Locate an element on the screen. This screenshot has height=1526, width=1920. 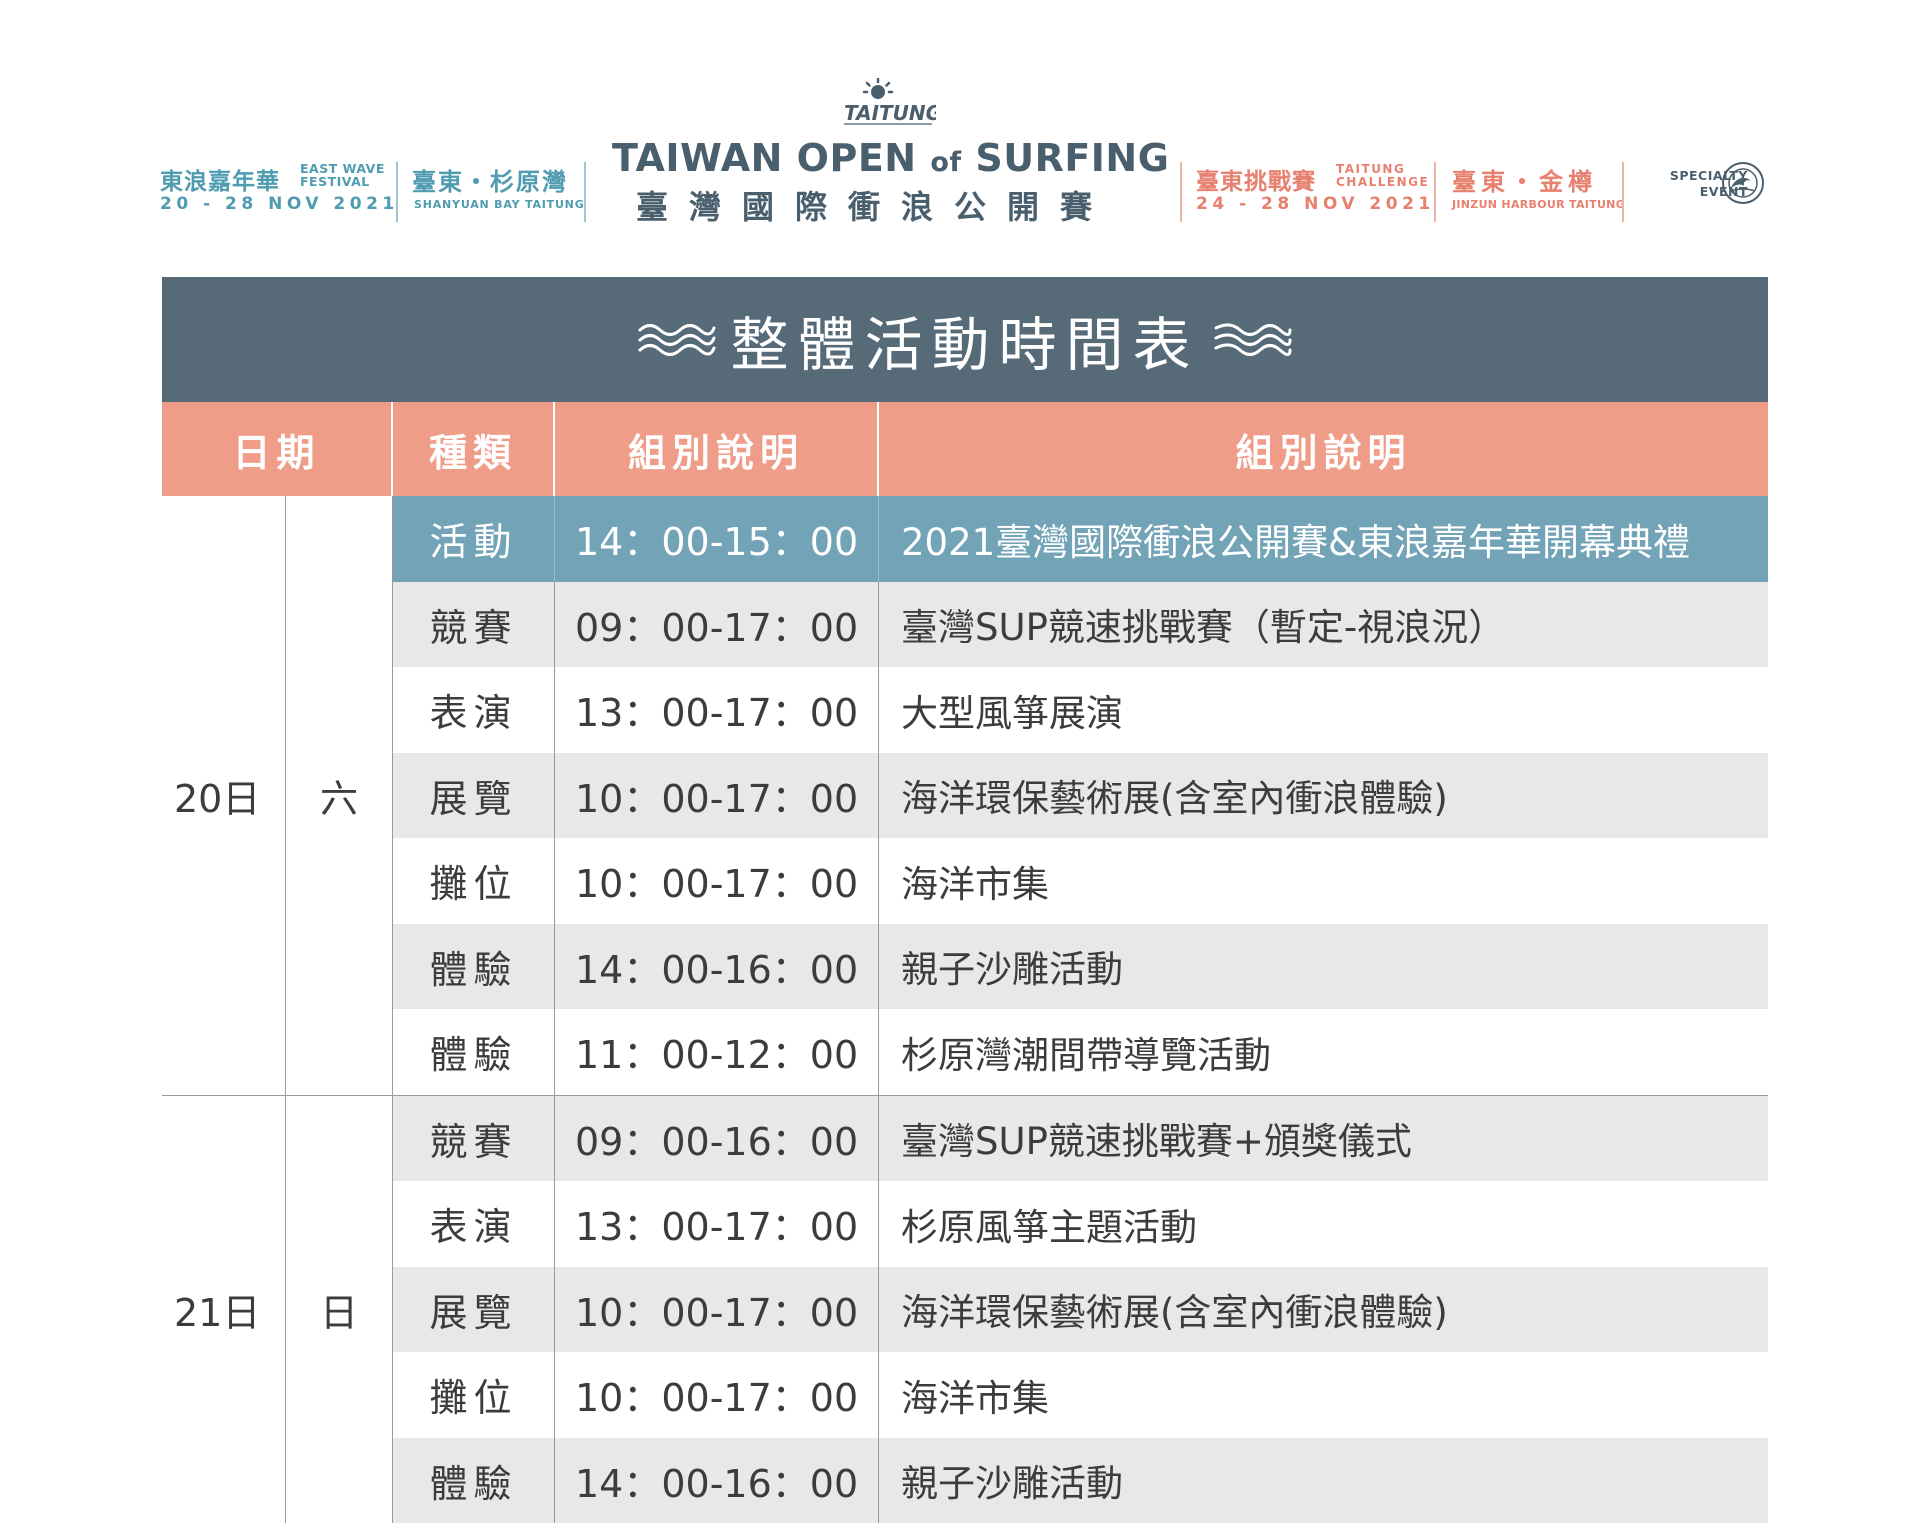
wave-right-icon is located at coordinates (1252, 339).